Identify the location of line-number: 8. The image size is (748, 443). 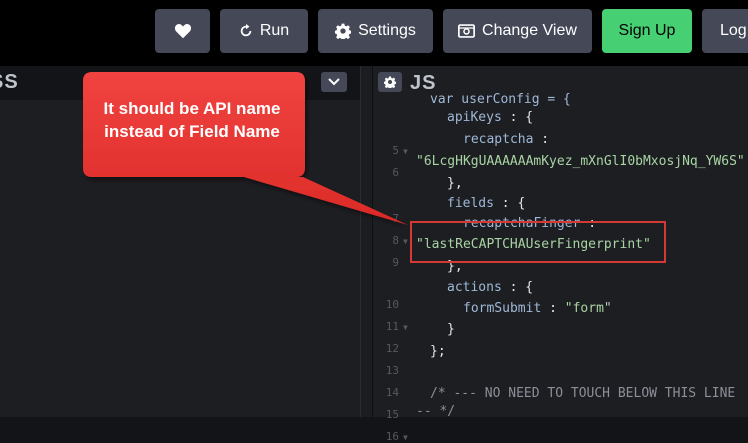
(395, 240).